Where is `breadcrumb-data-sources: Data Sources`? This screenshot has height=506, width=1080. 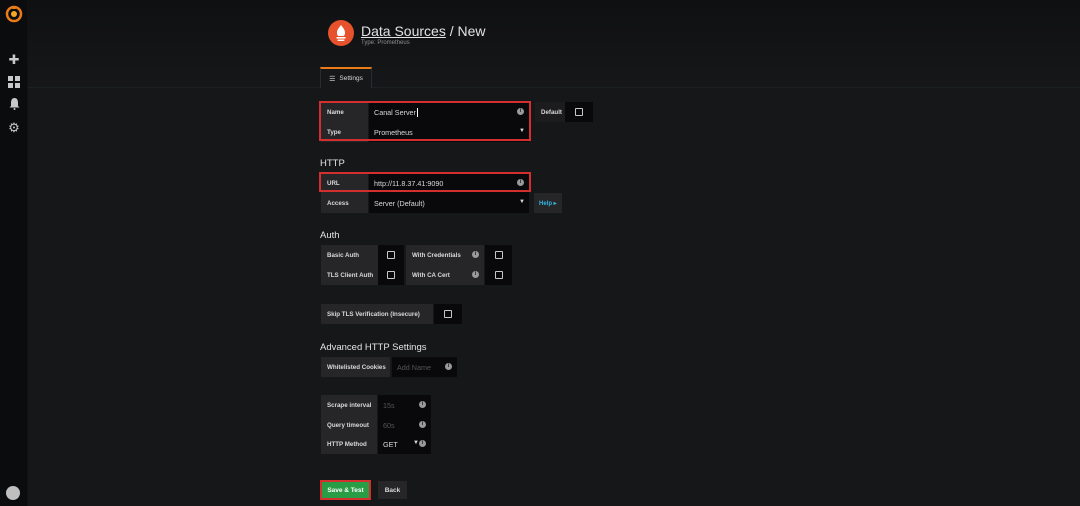
breadcrumb-data-sources: Data Sources is located at coordinates (403, 31).